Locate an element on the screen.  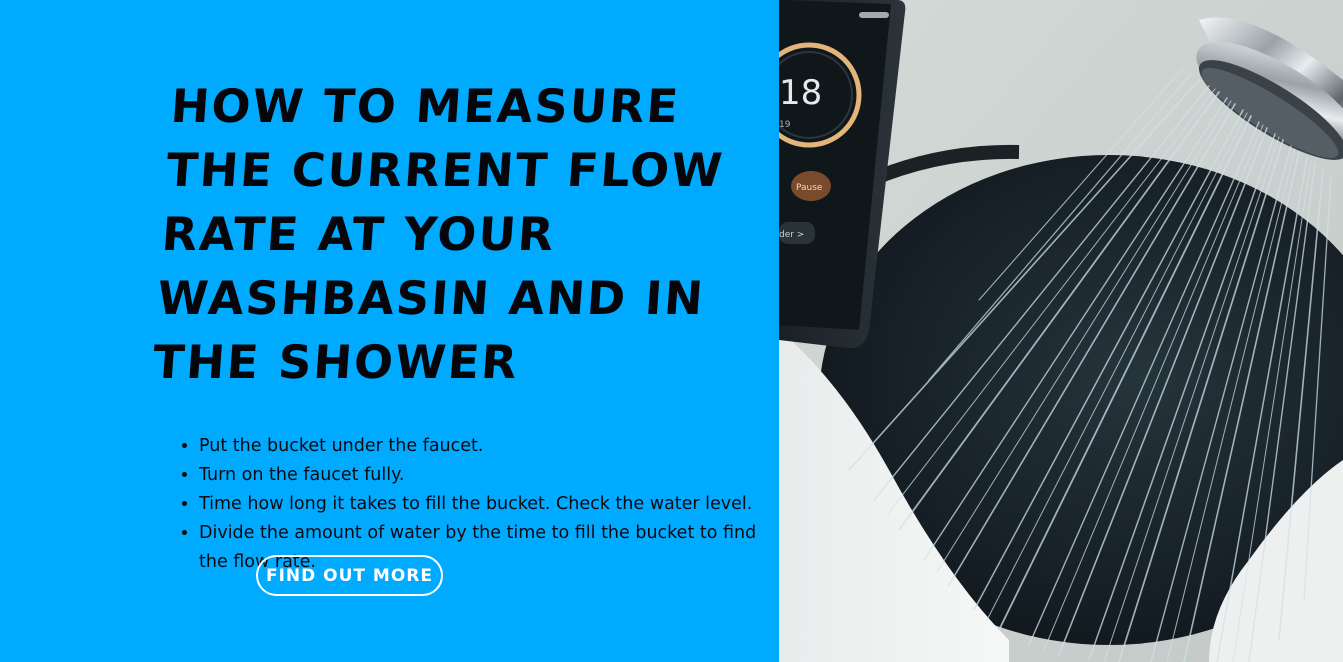
phone-pause-label: Pause is located at coordinates (809, 188).